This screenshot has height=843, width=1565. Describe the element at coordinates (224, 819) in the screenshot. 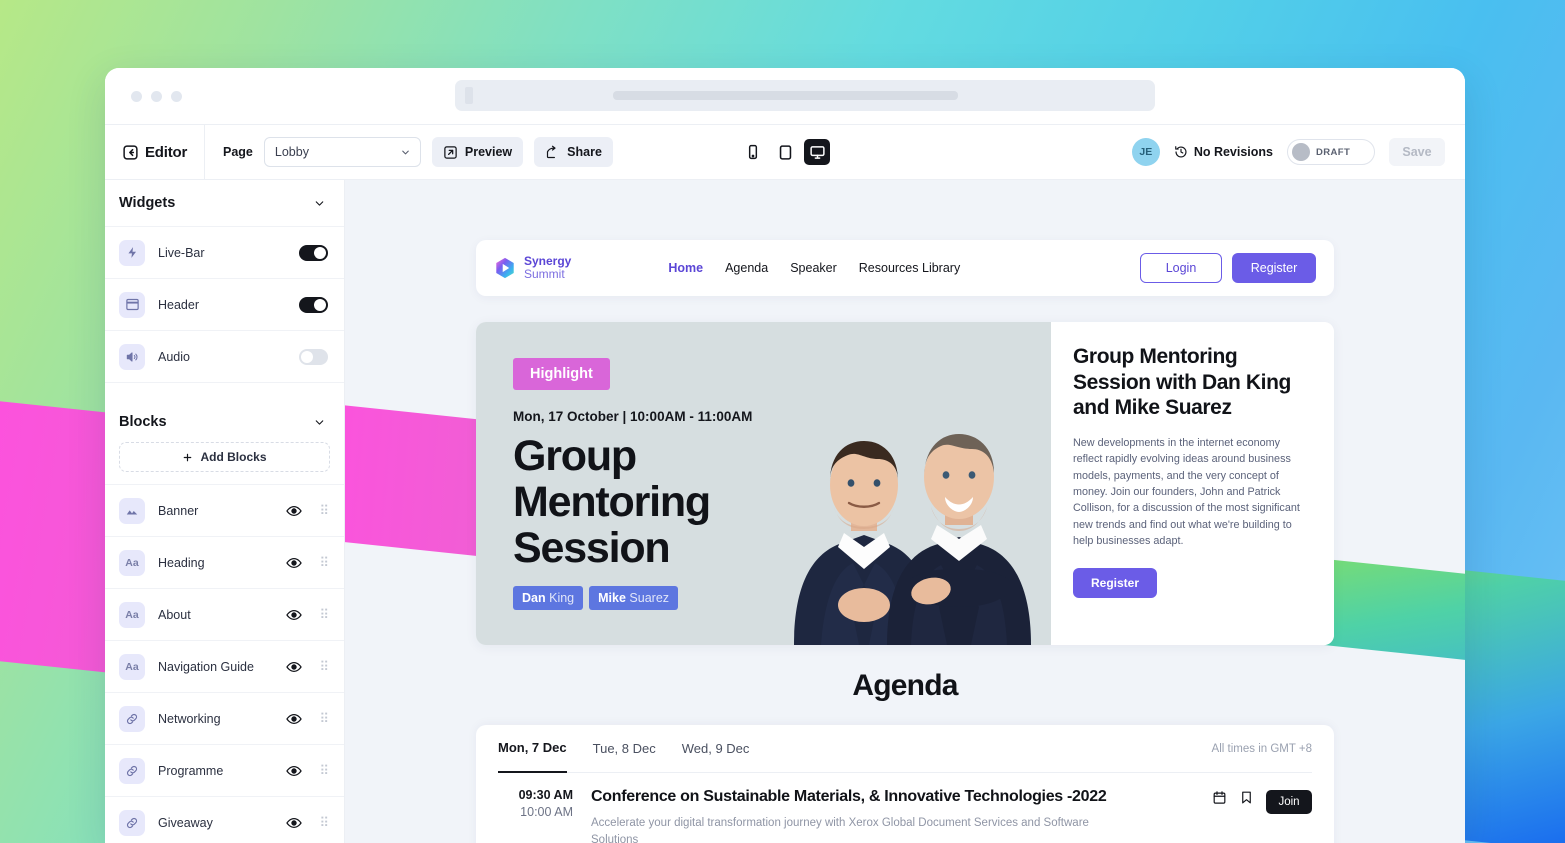

I see `block-row-giveaway: Giveaway ⠿` at that location.